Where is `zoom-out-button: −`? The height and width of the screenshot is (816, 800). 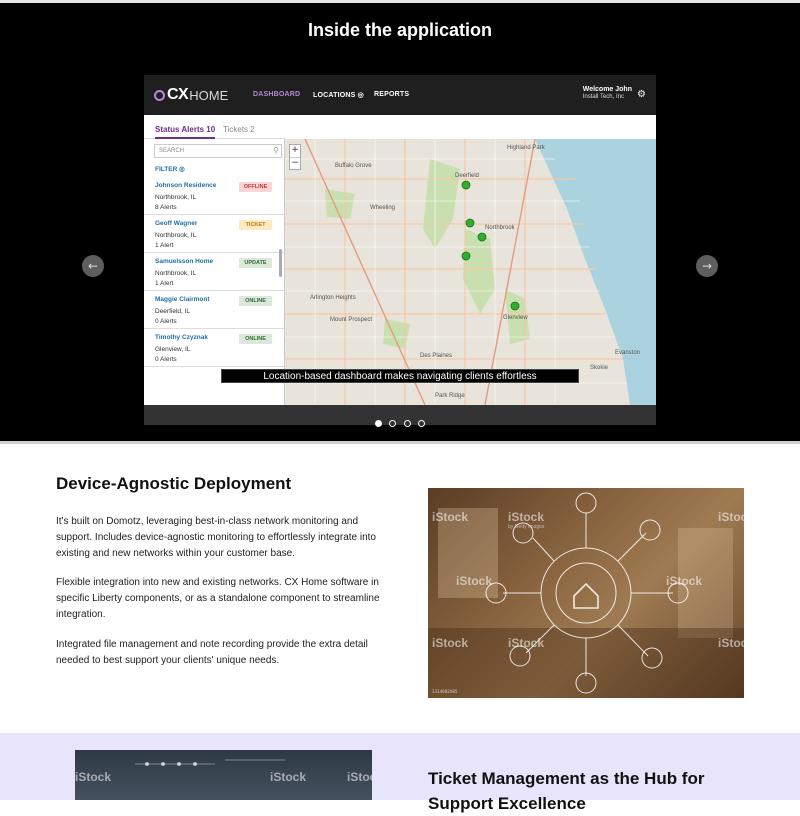 zoom-out-button: − is located at coordinates (295, 163).